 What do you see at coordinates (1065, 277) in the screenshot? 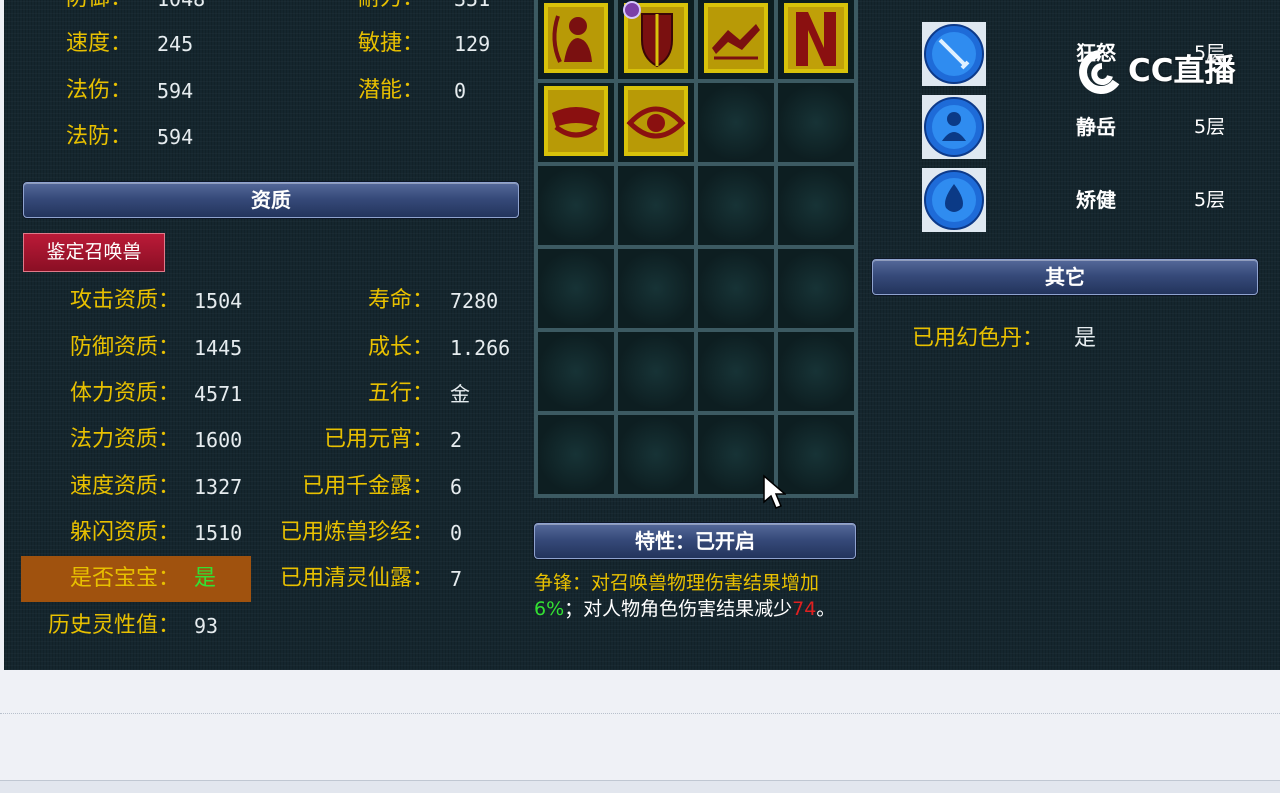
I see `other-header: 其它` at bounding box center [1065, 277].